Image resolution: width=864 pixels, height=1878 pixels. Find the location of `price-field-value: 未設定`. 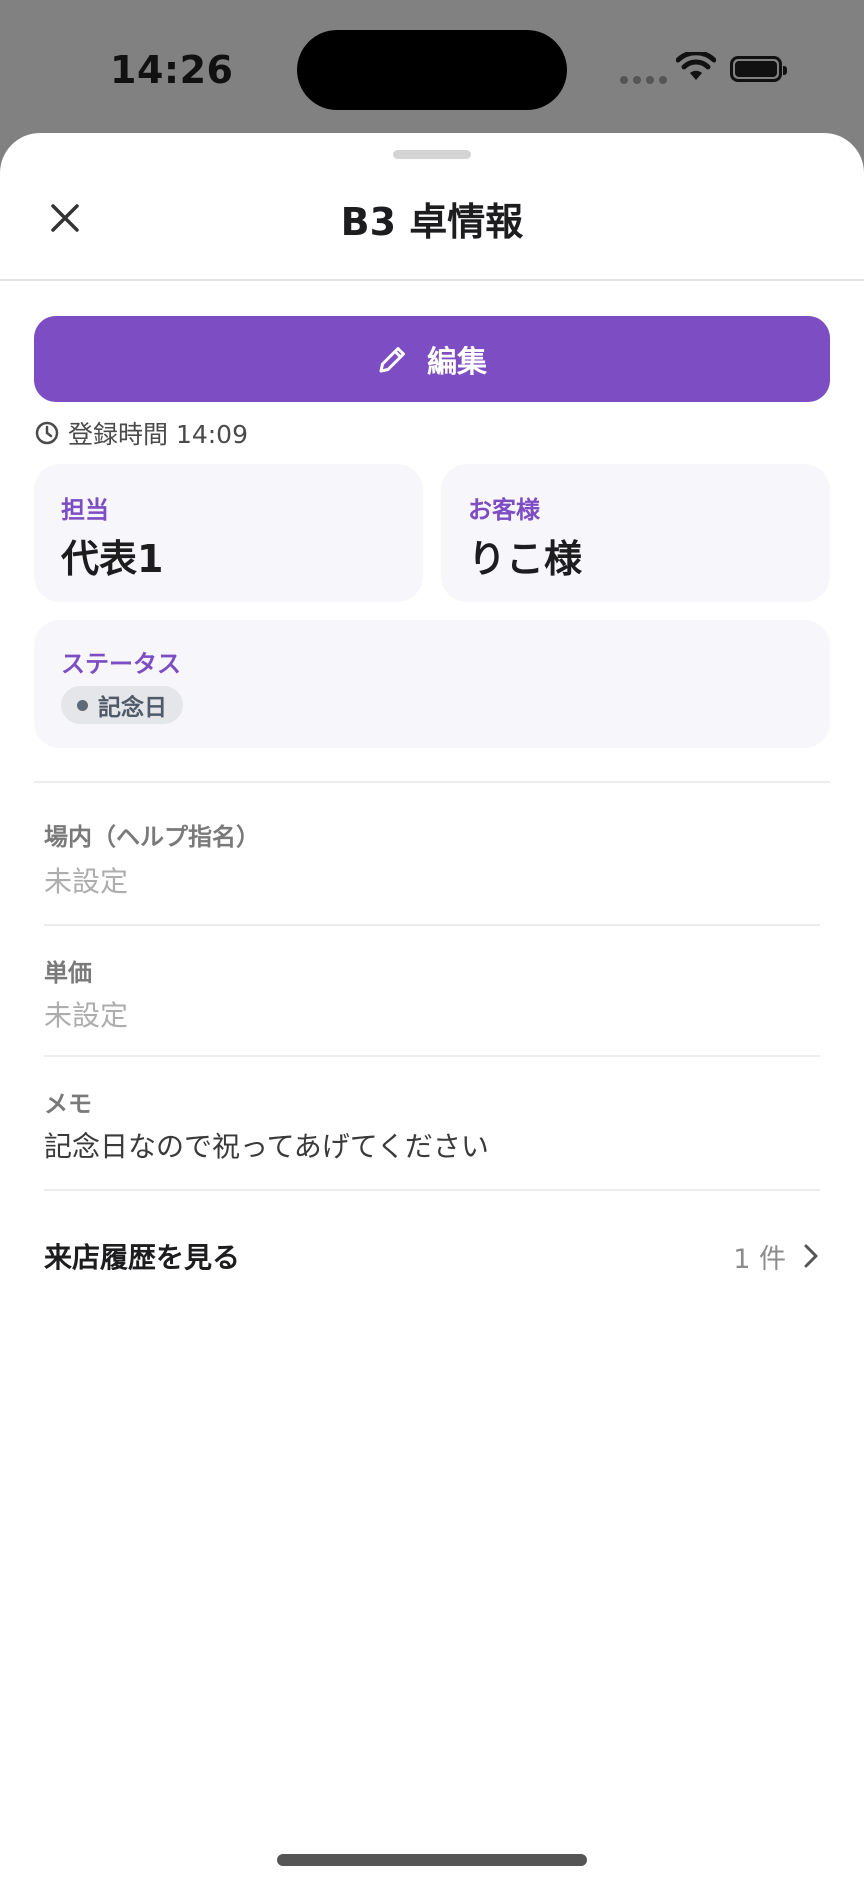

price-field-value: 未設定 is located at coordinates (86, 1015).